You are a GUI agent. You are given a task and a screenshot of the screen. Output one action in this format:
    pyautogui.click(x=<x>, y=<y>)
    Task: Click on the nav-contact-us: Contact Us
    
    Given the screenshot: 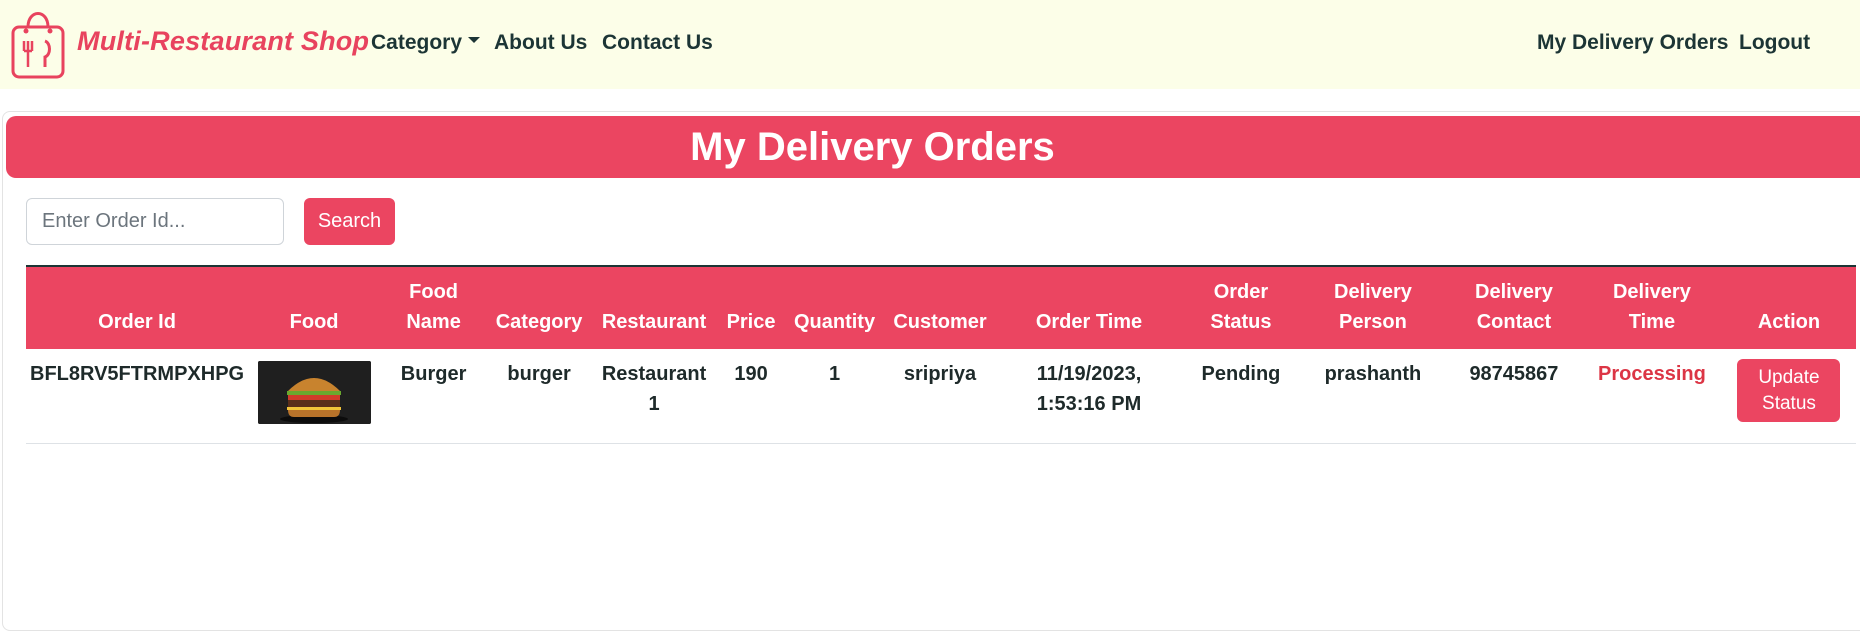 What is the action you would take?
    pyautogui.click(x=657, y=43)
    